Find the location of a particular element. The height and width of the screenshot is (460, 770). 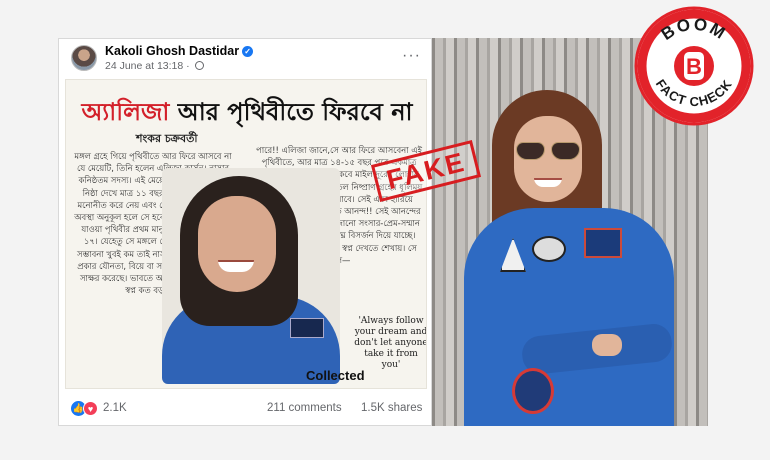

author-avatar is located at coordinates (84, 58).